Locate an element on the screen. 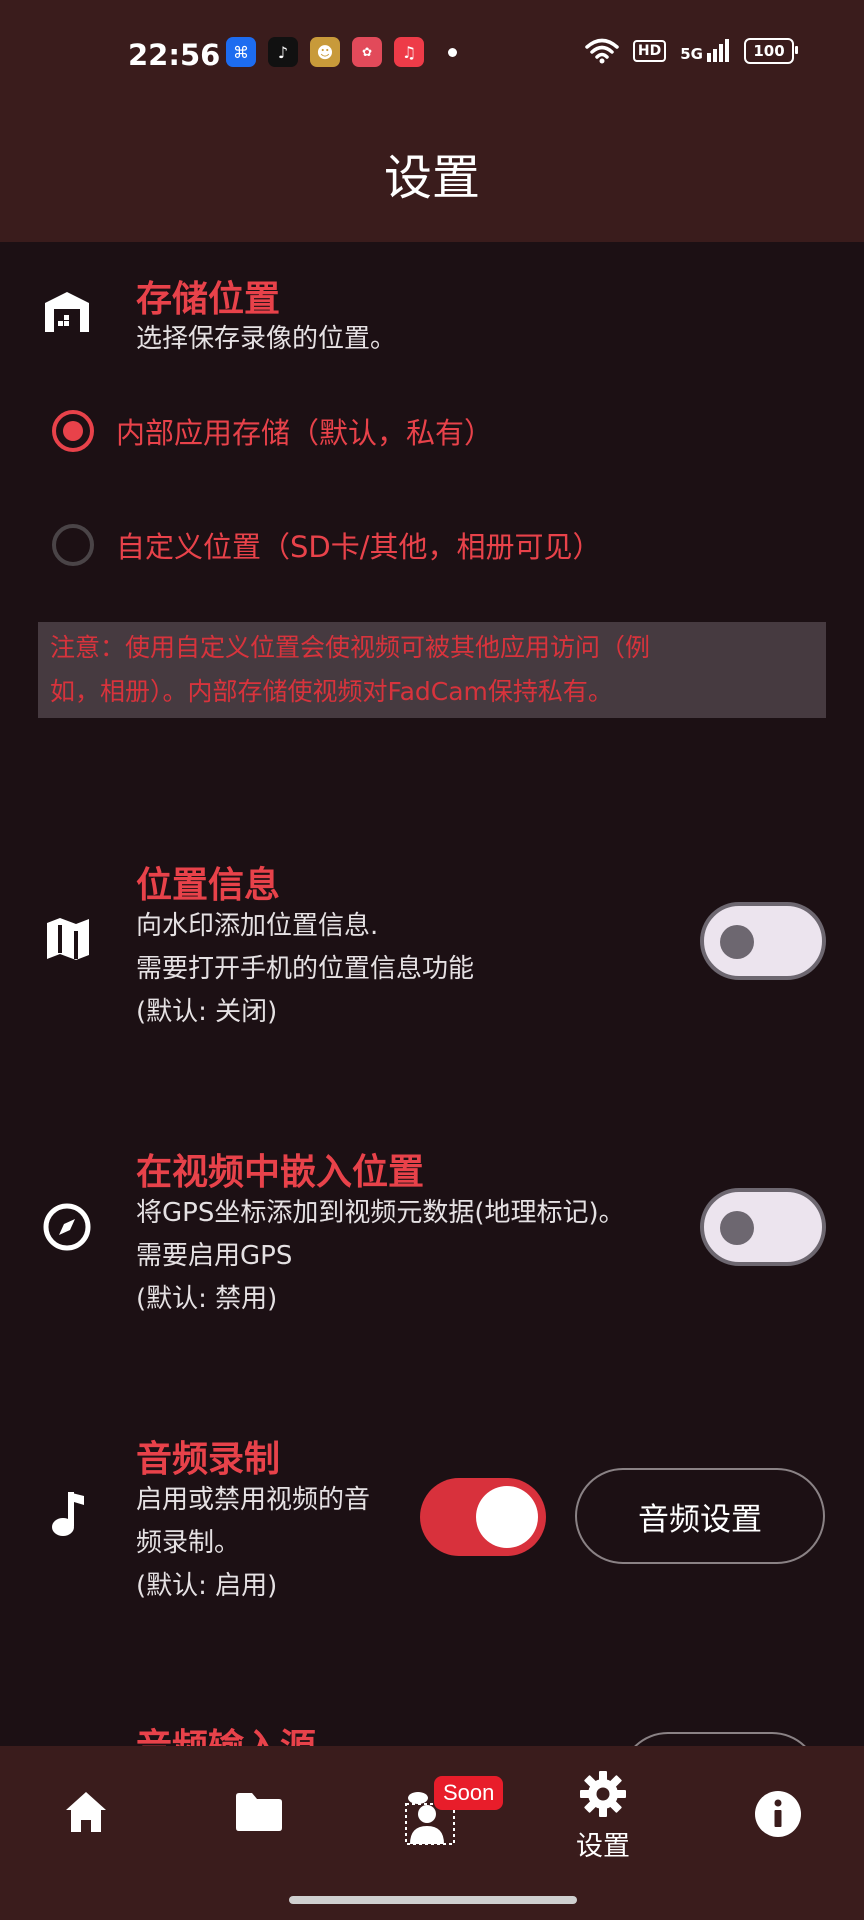 This screenshot has width=864, height=1920. more-notifications-dot is located at coordinates (452, 52).